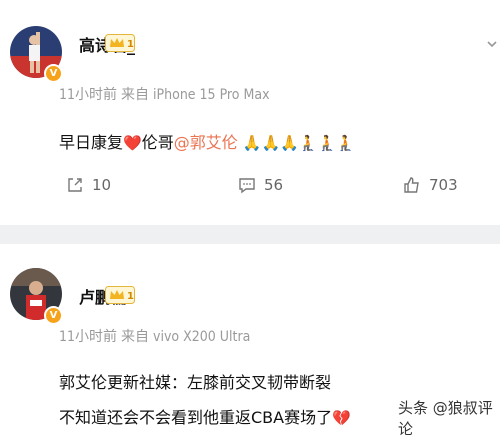 The width and height of the screenshot is (500, 440). What do you see at coordinates (411, 185) in the screenshot?
I see `thumbs-up-icon` at bounding box center [411, 185].